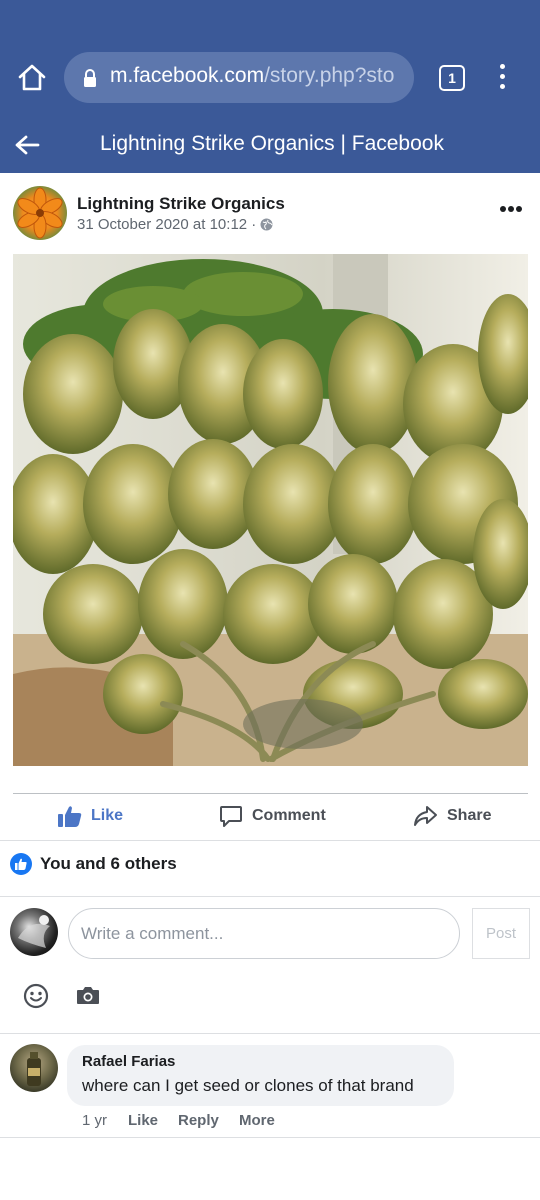 The image size is (540, 1200). I want to click on reactions-summary: You and 6 others, so click(93, 864).